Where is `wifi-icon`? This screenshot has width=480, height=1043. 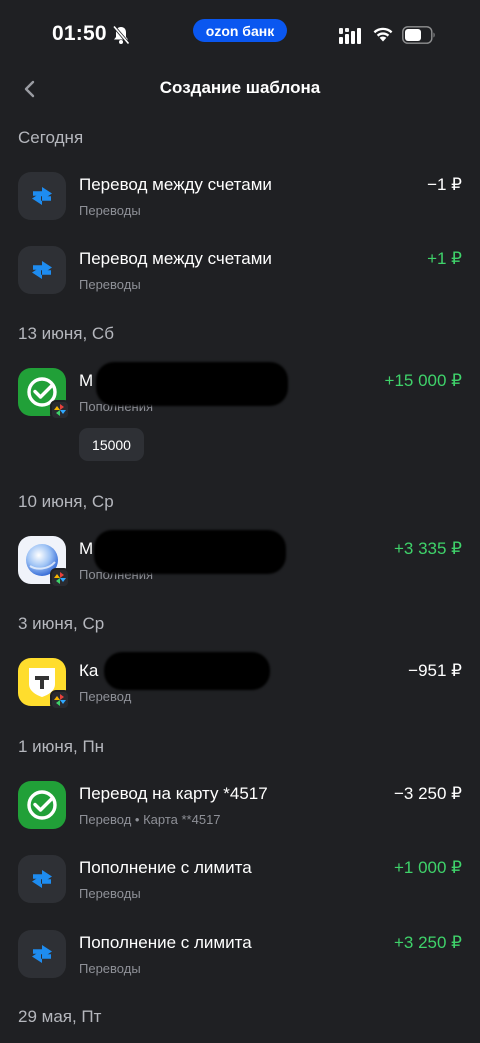
wifi-icon is located at coordinates (383, 34).